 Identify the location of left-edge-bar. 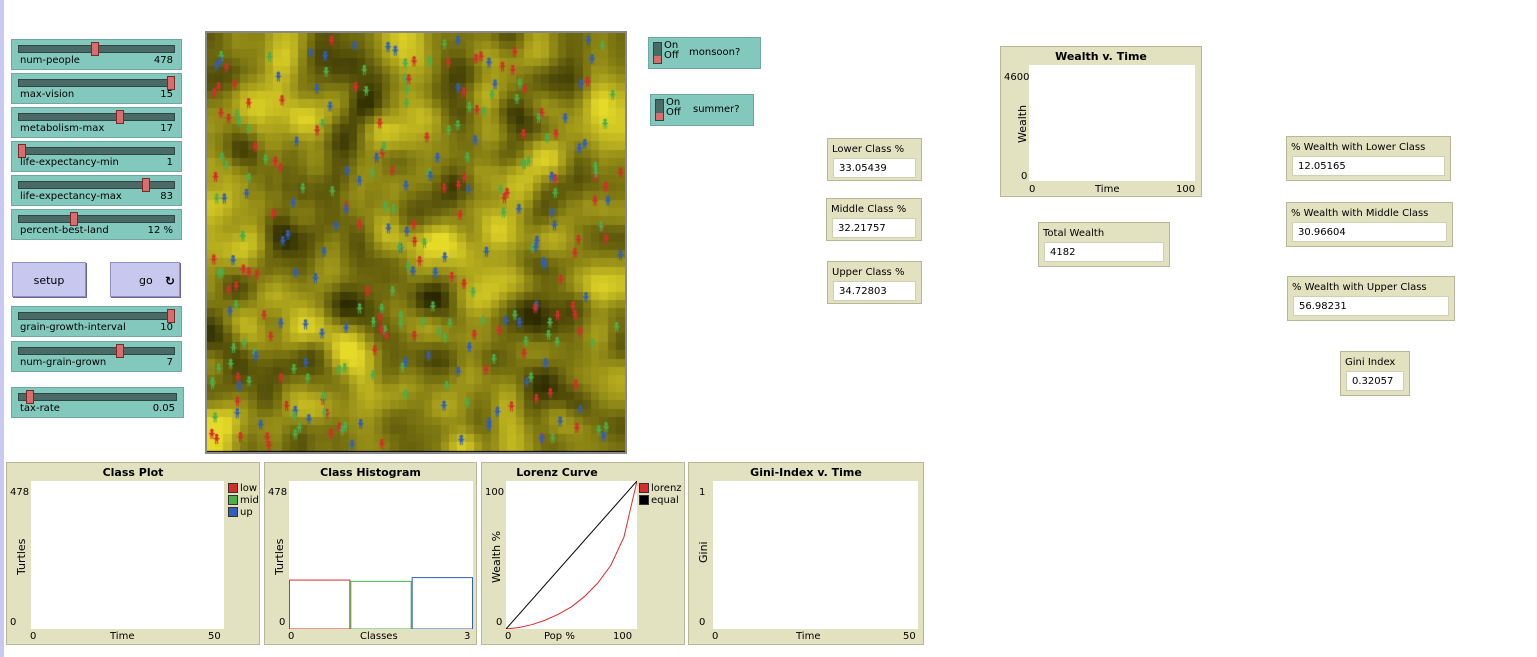
(2, 328).